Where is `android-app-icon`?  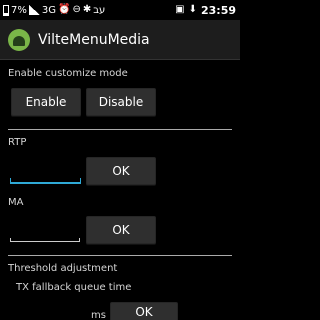
android-app-icon is located at coordinates (19, 40).